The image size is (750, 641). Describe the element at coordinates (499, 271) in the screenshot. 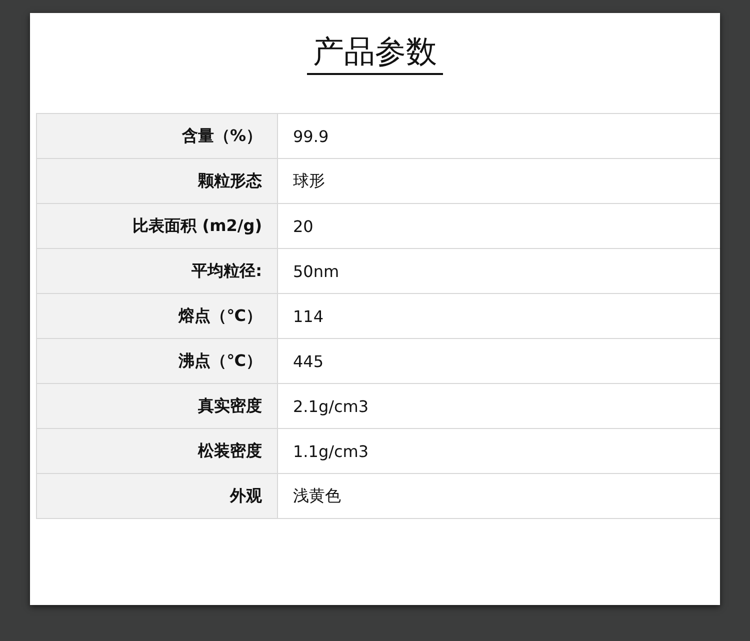

I see `parameter-value: 50nm` at that location.